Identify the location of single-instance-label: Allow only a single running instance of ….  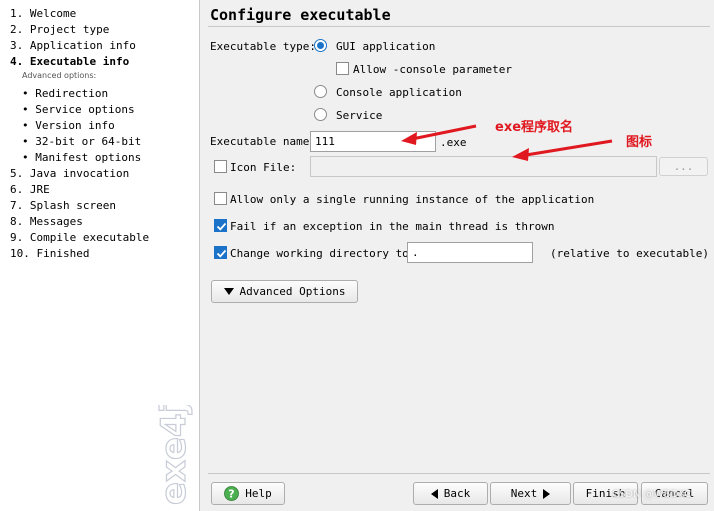
(412, 199).